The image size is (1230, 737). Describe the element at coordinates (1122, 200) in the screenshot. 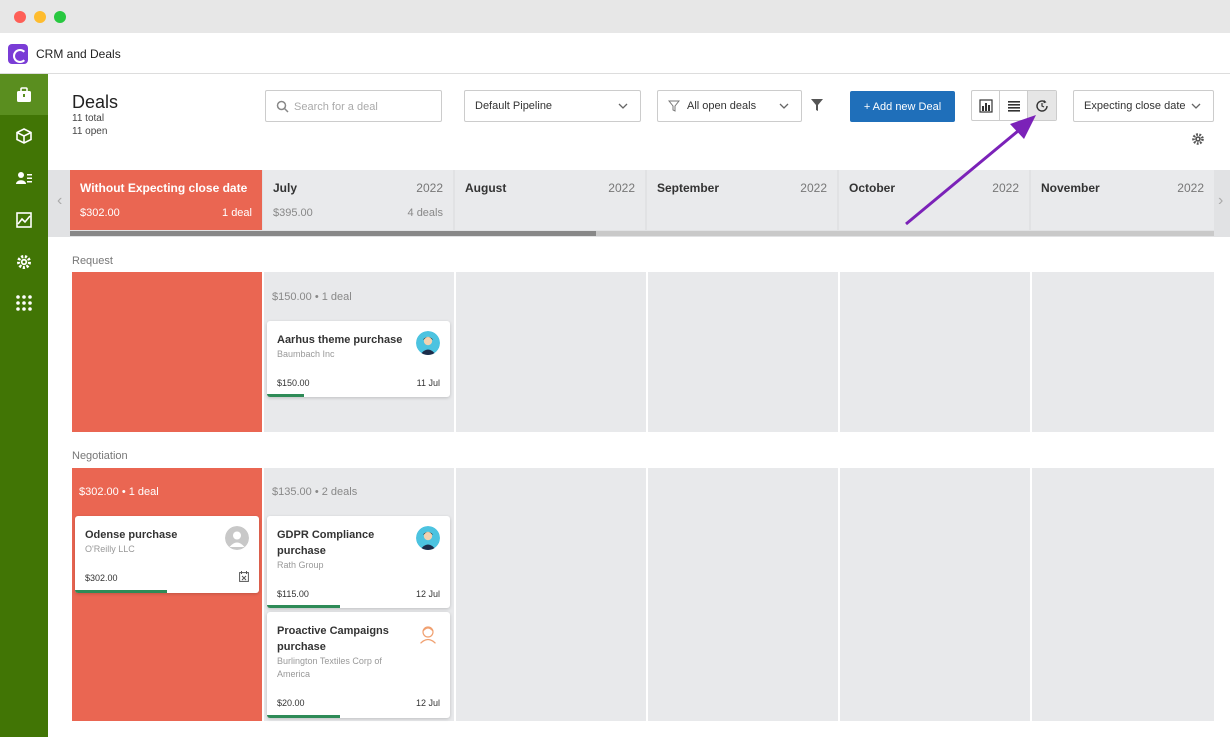

I see `month-column-november: November 2022` at that location.